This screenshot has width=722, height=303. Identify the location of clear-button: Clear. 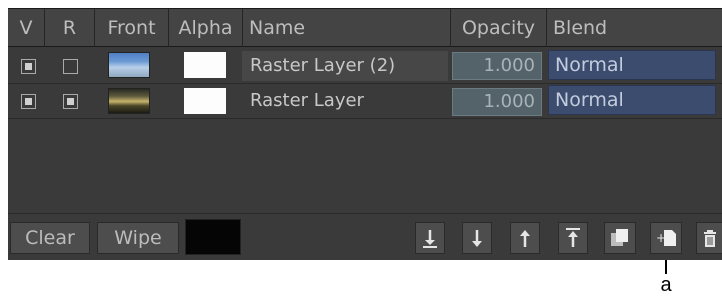
(50, 238).